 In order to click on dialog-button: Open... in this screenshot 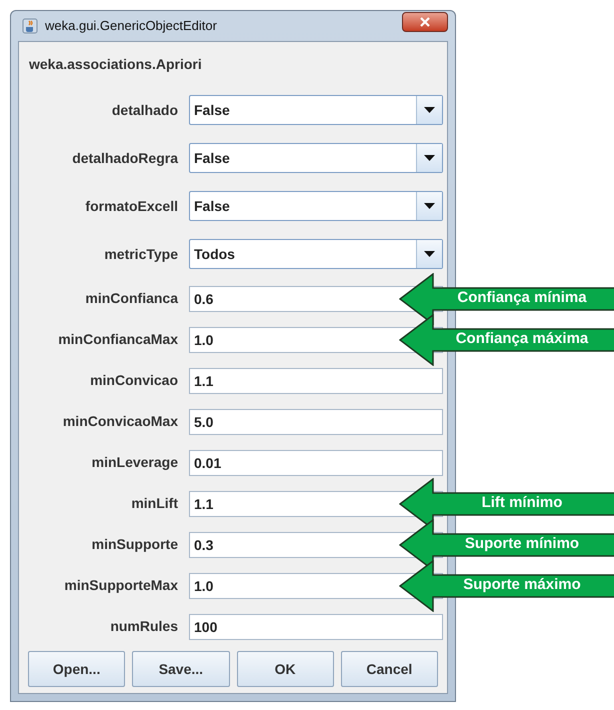, I will do `click(77, 669)`.